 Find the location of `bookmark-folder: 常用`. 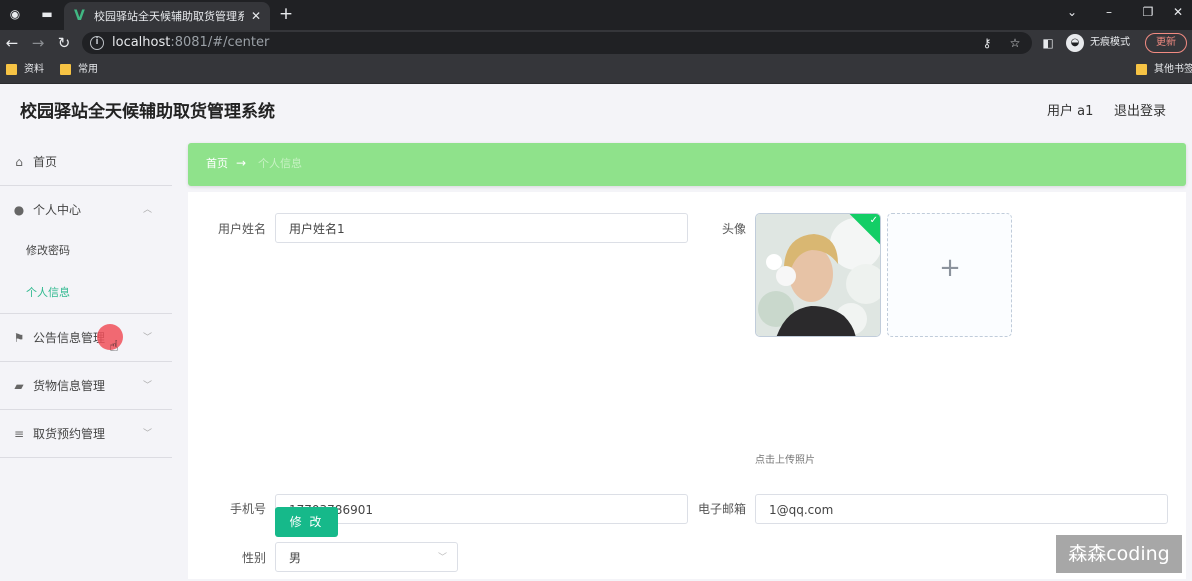

bookmark-folder: 常用 is located at coordinates (85, 70).